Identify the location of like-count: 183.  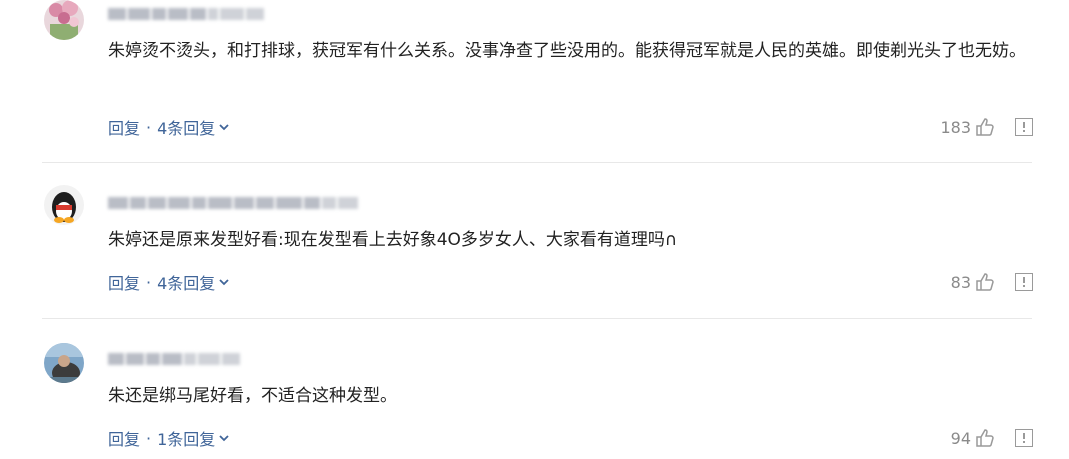
(955, 127).